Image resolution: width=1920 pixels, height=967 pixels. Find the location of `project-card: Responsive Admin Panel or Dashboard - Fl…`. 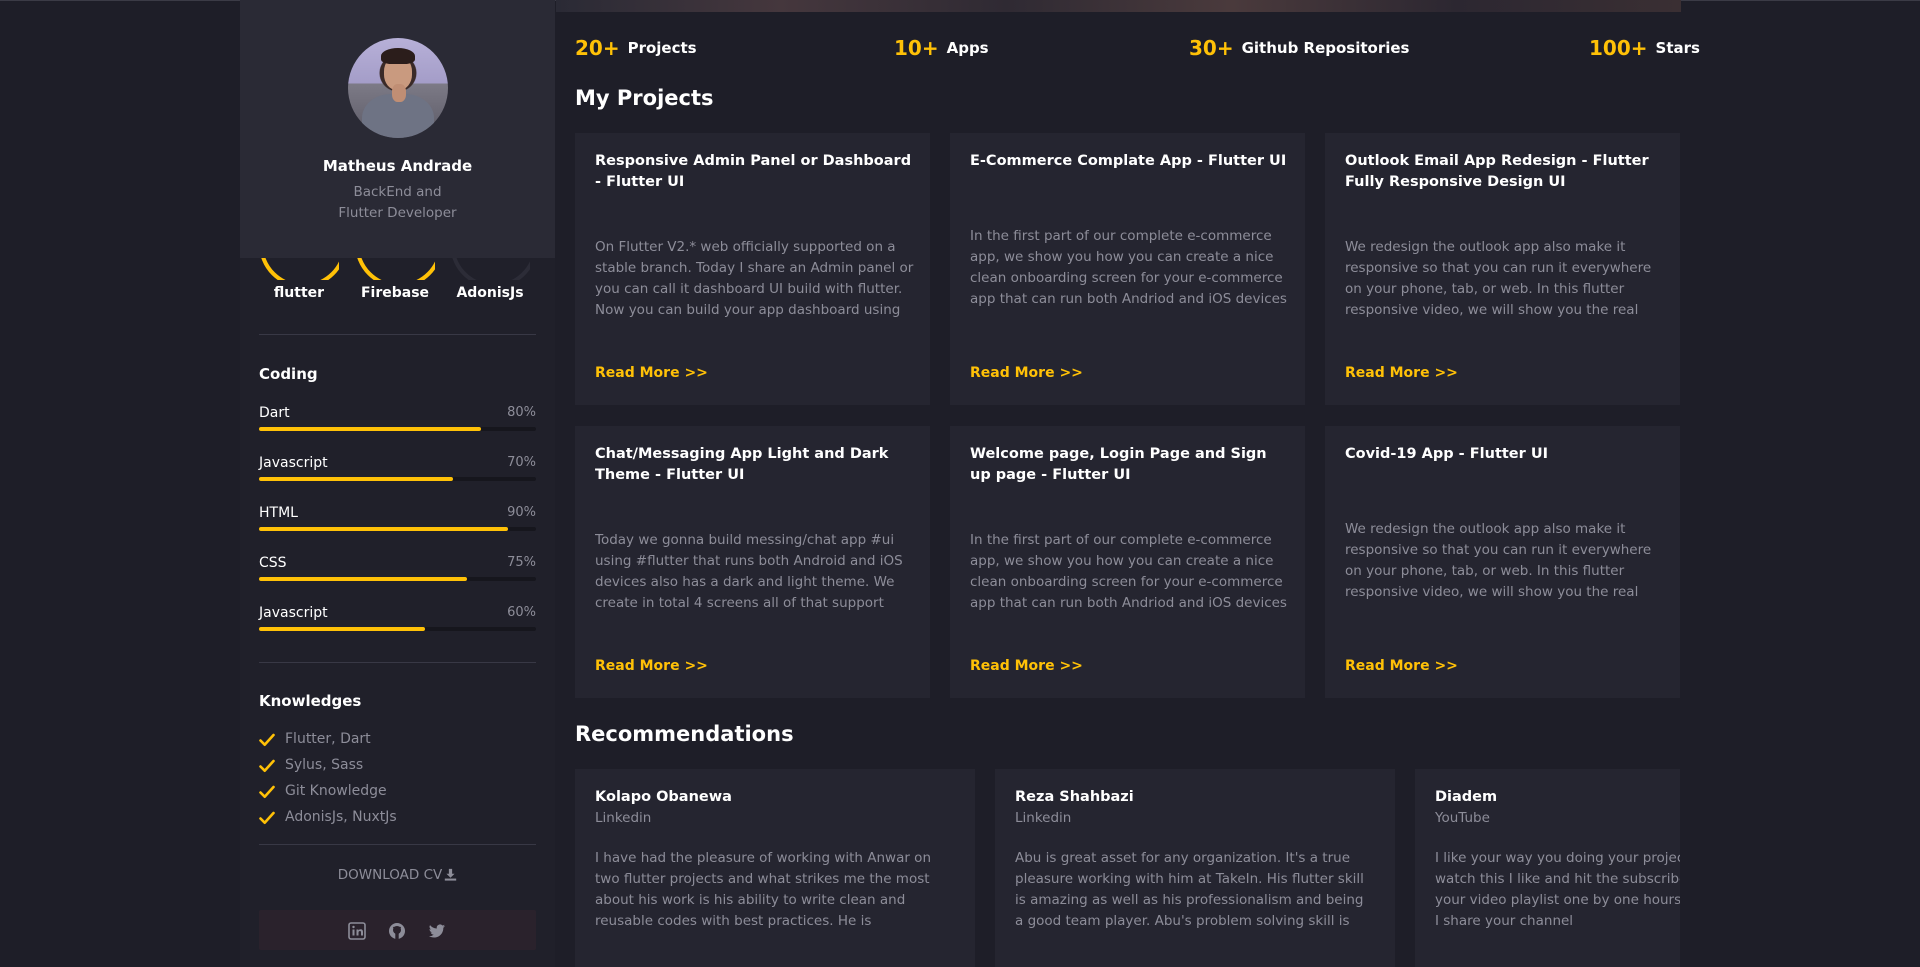

project-card: Responsive Admin Panel or Dashboard - Fl… is located at coordinates (752, 269).